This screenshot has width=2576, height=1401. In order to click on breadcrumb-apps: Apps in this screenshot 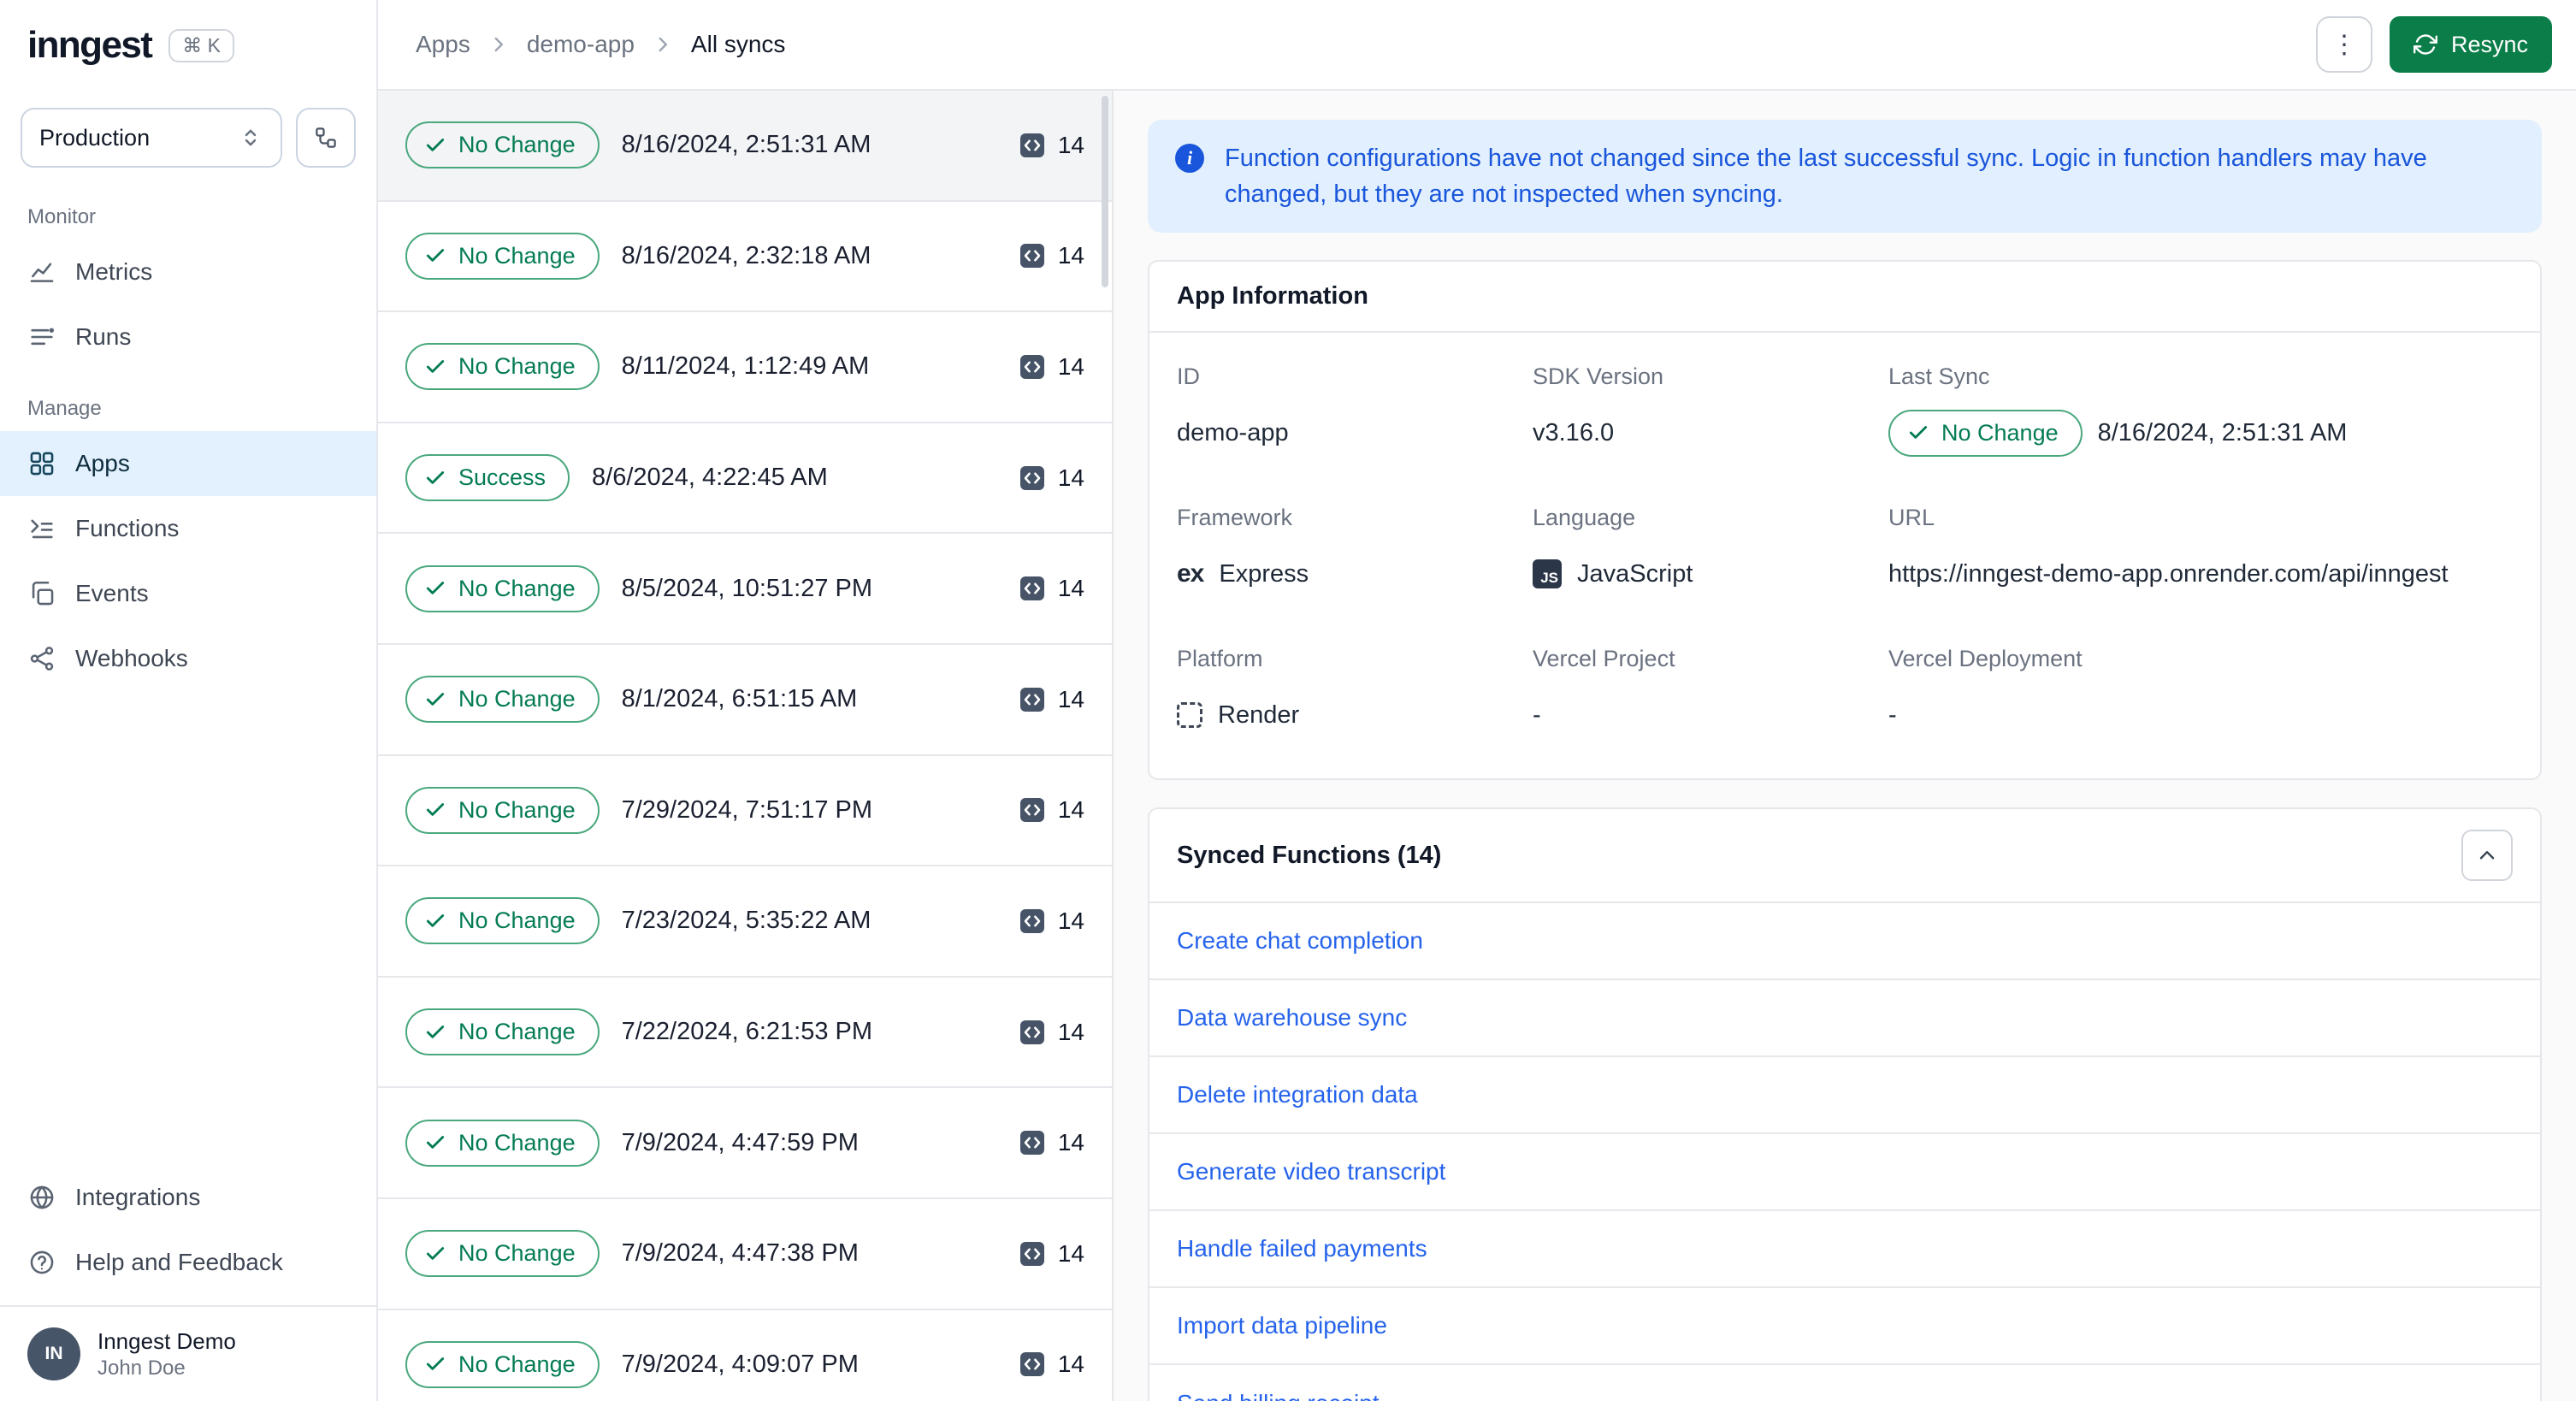, I will do `click(443, 44)`.